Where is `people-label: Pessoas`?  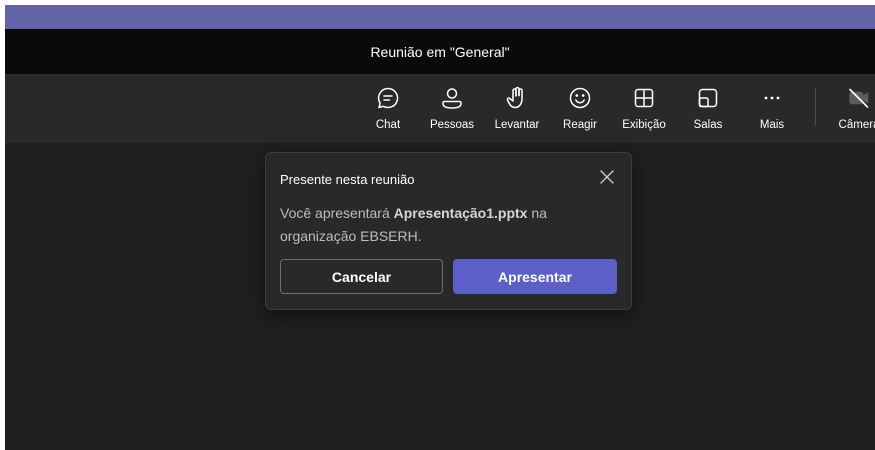
people-label: Pessoas is located at coordinates (452, 125).